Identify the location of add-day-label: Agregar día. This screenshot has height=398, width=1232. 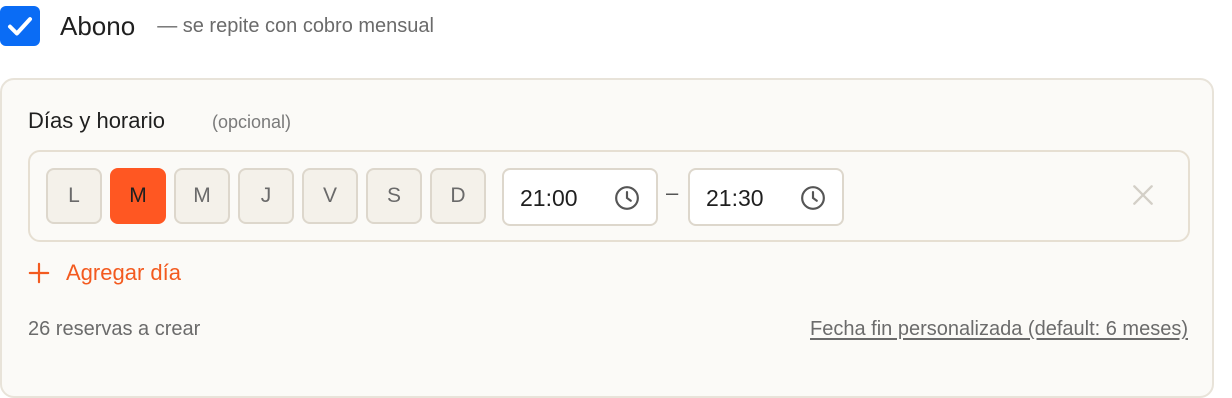
(123, 272).